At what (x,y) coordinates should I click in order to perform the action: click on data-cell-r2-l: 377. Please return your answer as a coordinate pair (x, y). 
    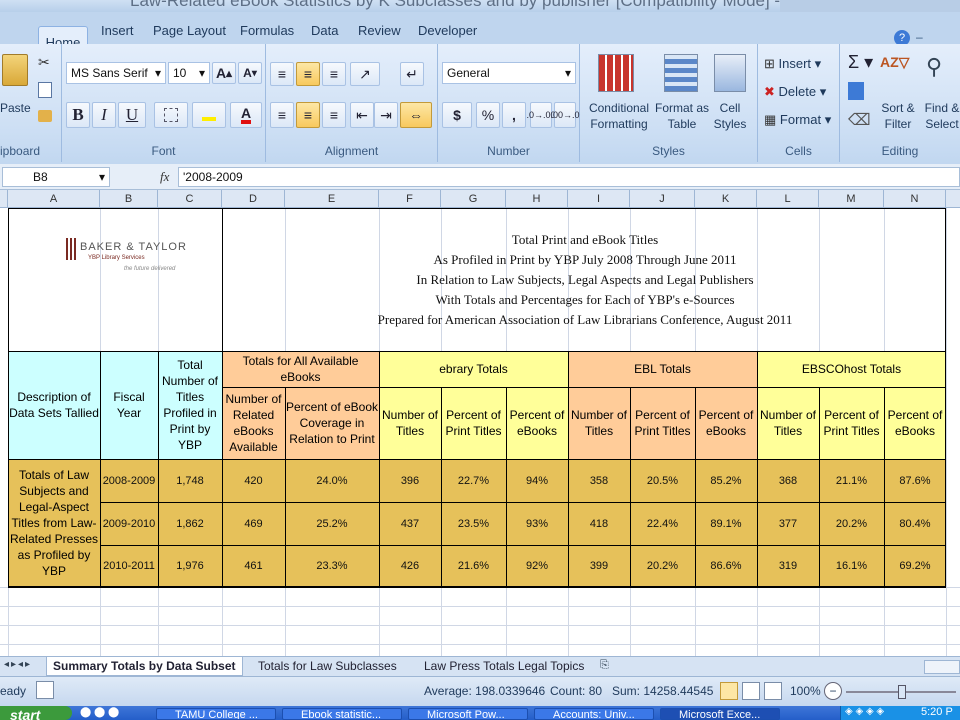
    Looking at the image, I should click on (788, 523).